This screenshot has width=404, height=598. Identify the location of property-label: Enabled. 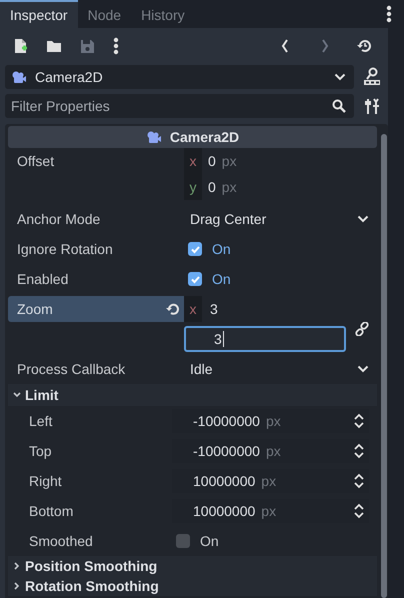
(43, 279).